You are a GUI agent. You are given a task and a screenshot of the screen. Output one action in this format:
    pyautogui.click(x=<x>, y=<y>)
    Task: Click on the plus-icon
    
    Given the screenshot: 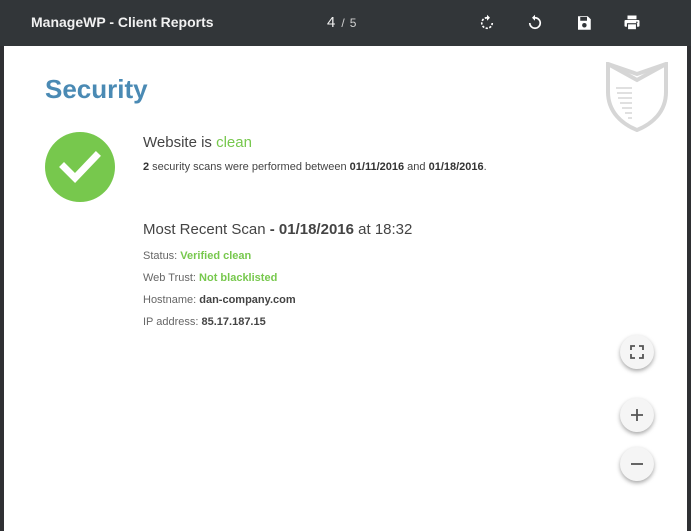 What is the action you would take?
    pyautogui.click(x=637, y=415)
    